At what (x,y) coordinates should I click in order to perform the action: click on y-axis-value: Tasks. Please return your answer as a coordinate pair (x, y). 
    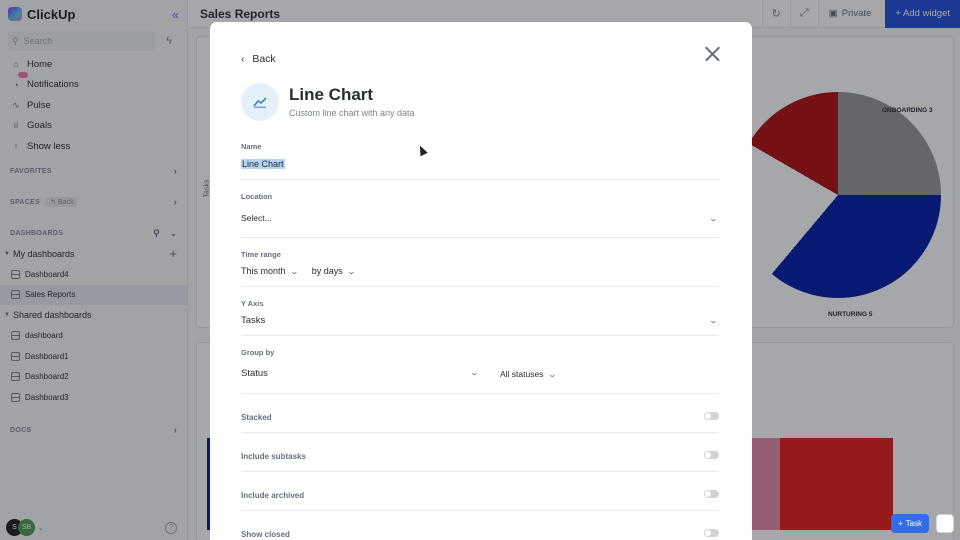
    Looking at the image, I should click on (253, 320).